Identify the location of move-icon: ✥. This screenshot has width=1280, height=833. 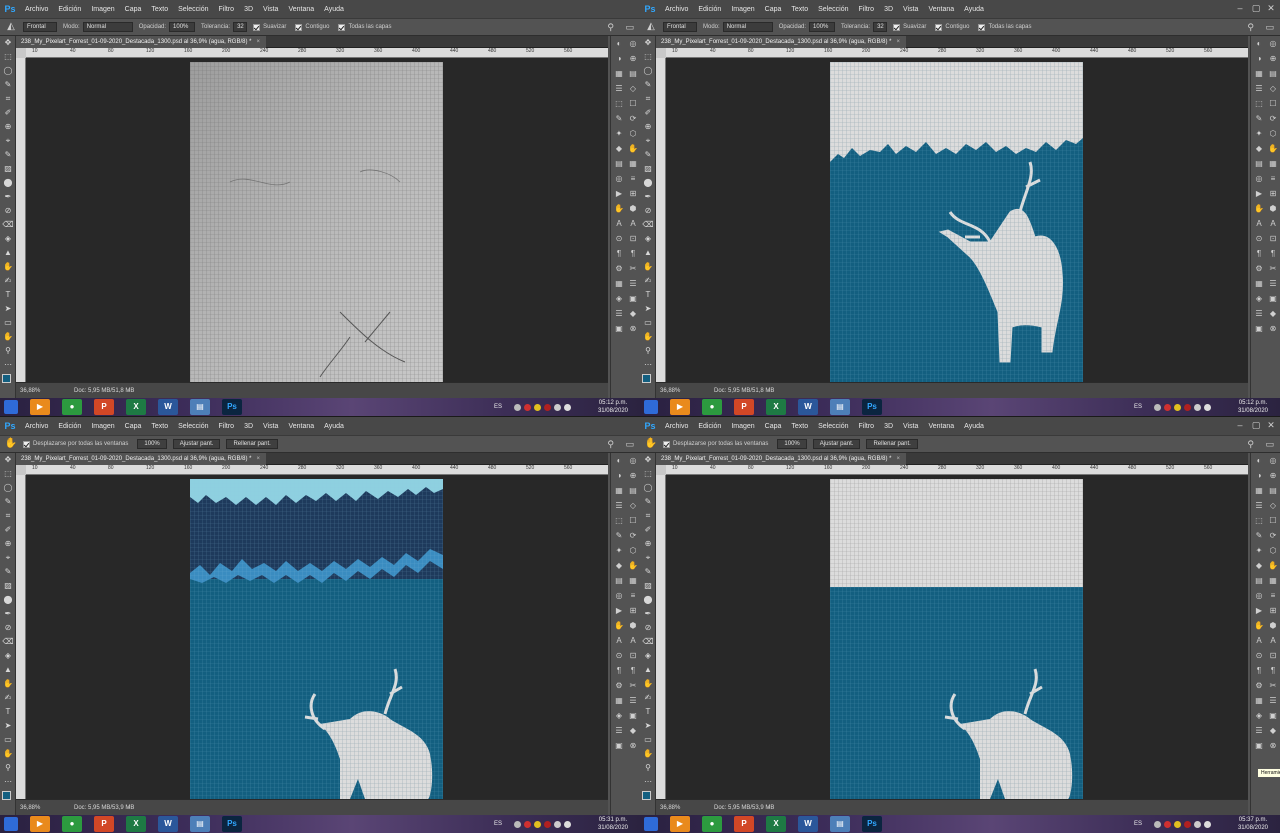
(648, 460).